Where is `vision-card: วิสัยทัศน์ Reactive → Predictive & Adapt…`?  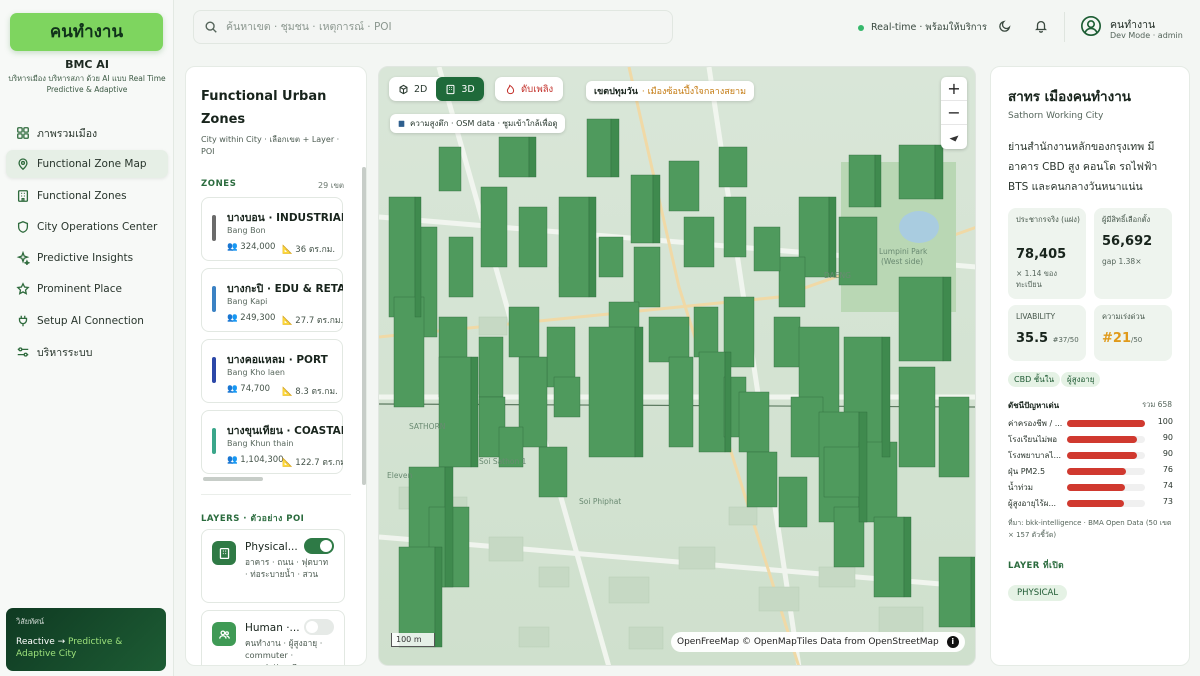
vision-card: วิสัยทัศน์ Reactive → Predictive & Adapt… is located at coordinates (86, 639).